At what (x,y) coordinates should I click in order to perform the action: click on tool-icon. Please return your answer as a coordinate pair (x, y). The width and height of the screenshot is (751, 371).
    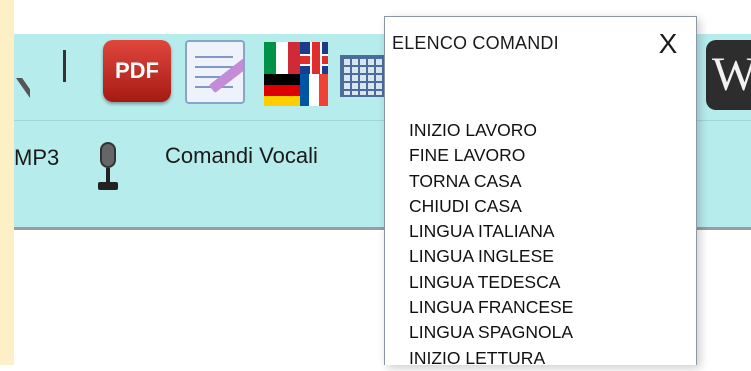
    Looking at the image, I should click on (22, 92).